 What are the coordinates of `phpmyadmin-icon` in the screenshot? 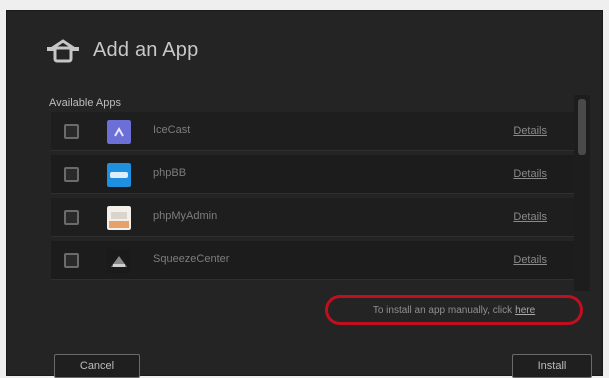 It's located at (119, 218).